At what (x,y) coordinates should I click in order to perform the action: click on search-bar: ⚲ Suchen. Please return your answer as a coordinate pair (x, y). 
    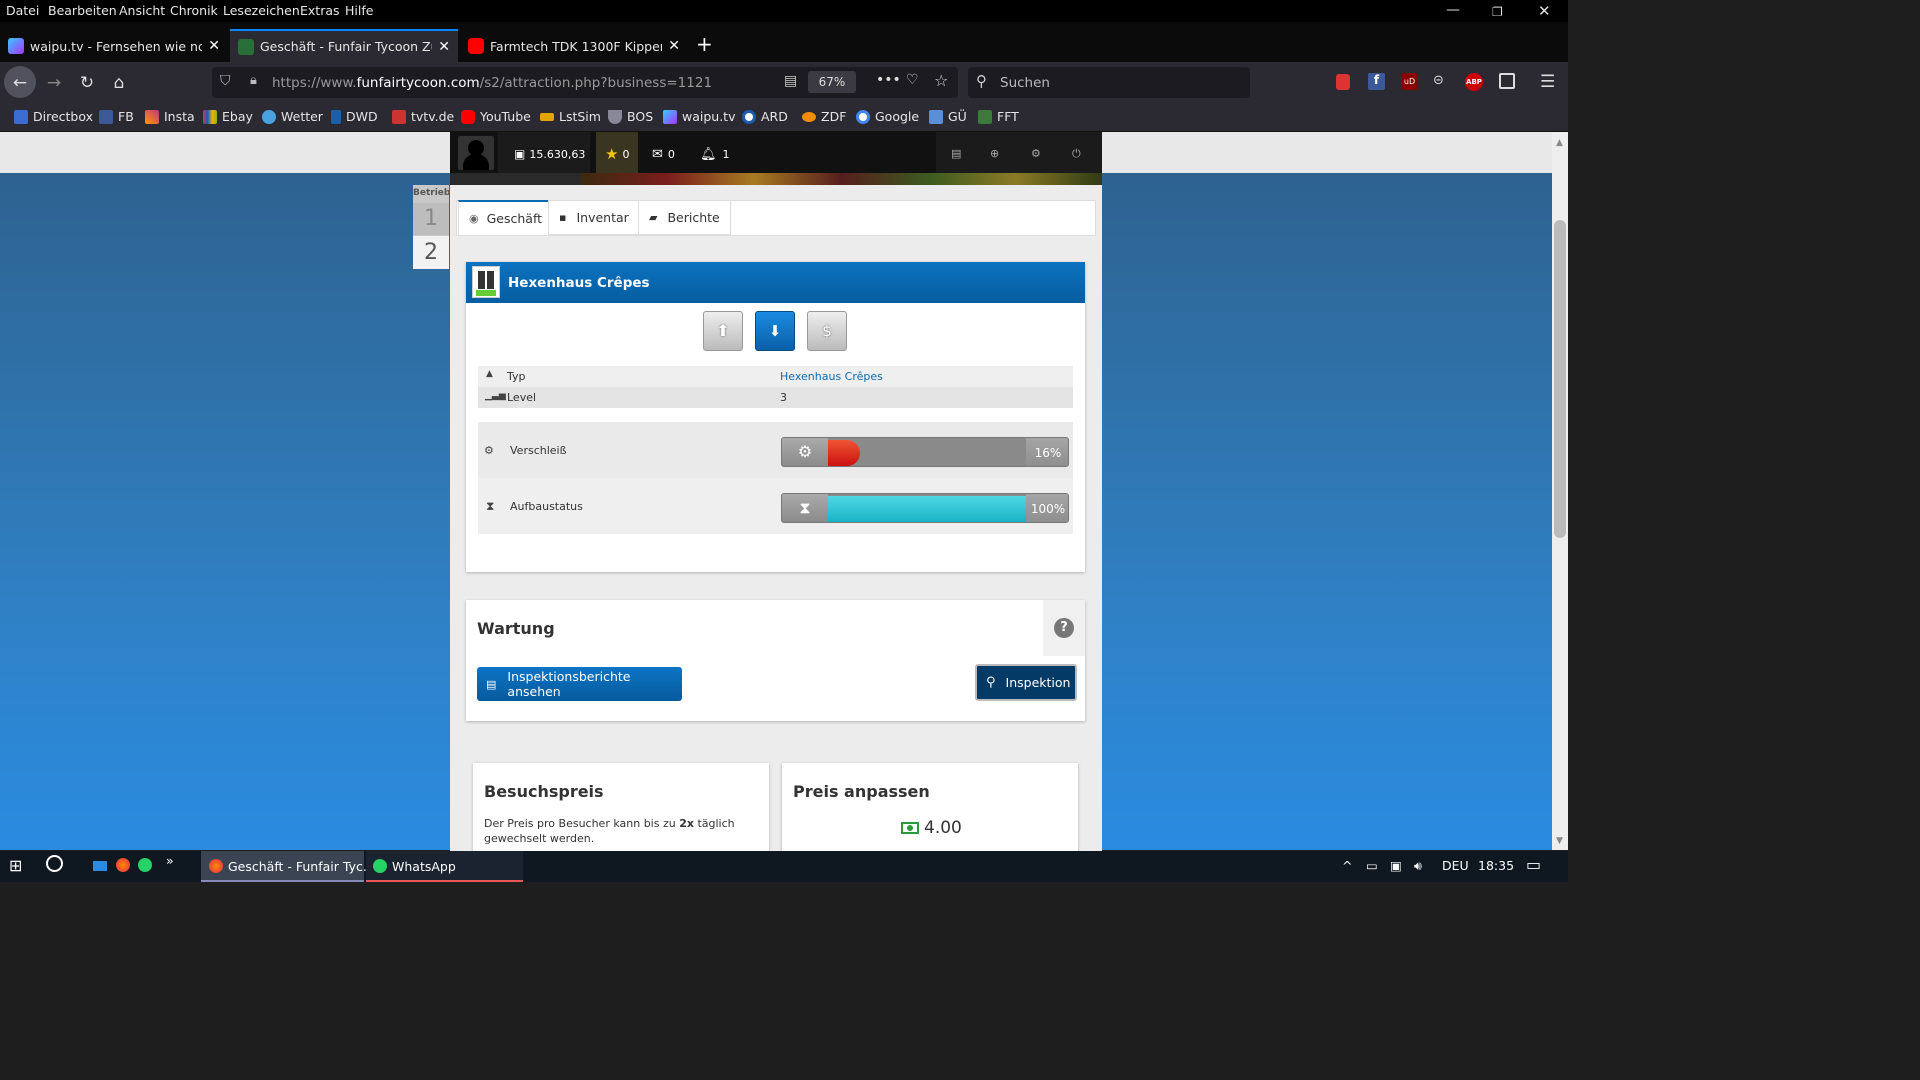
    Looking at the image, I should click on (1109, 82).